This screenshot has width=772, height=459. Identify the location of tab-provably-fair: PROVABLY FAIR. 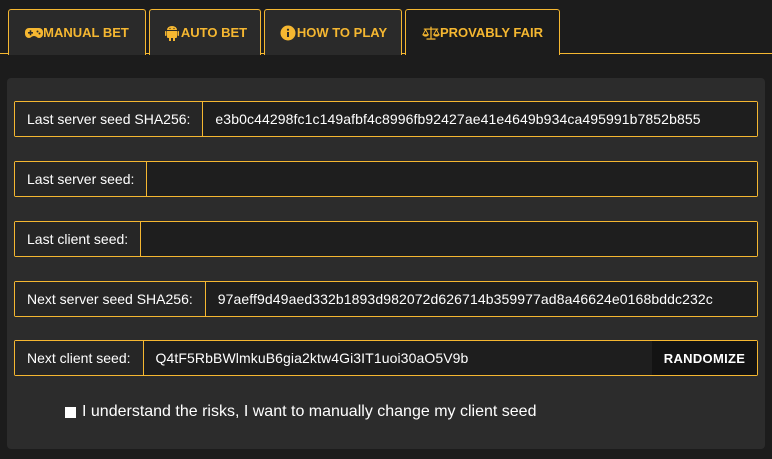
(482, 32).